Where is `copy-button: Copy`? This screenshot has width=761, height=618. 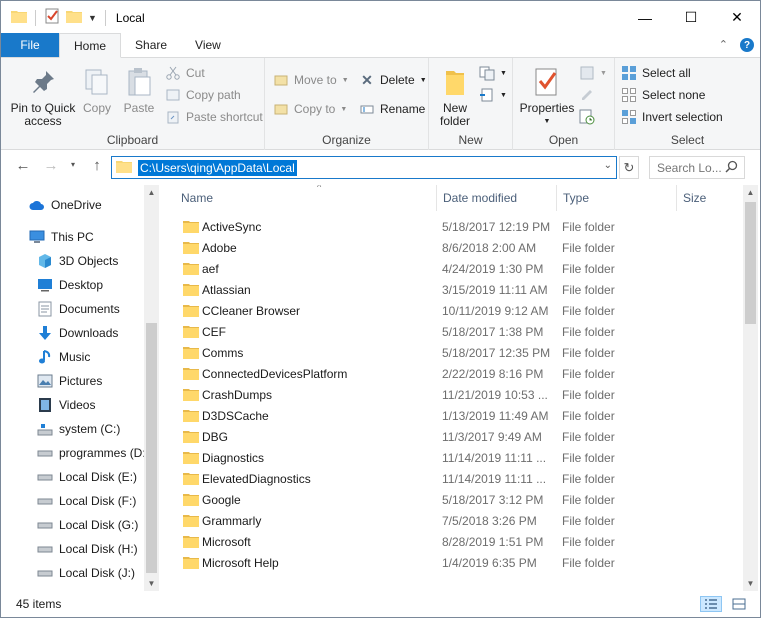
copy-button: Copy is located at coordinates (97, 90).